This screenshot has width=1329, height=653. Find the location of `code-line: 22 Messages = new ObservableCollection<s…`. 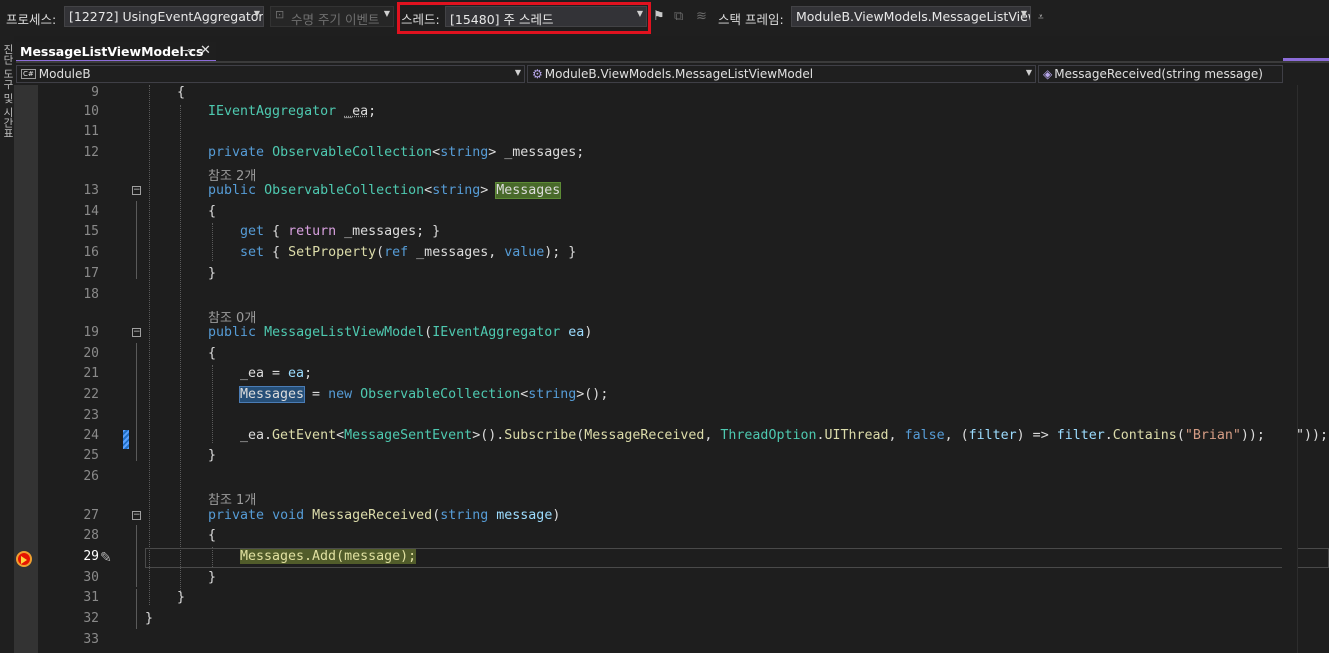

code-line: 22 Messages = new ObservableCollection<s… is located at coordinates (671, 395).